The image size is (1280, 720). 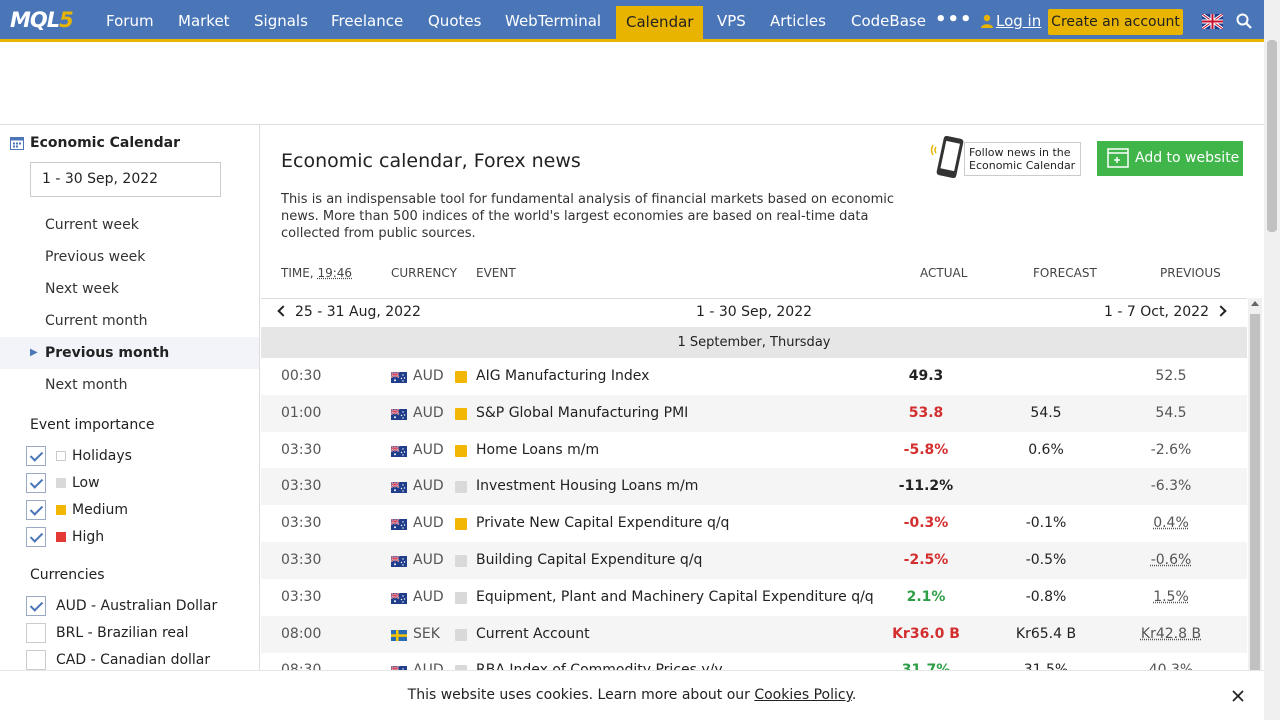 I want to click on nav-item-articles: Articles, so click(x=798, y=21).